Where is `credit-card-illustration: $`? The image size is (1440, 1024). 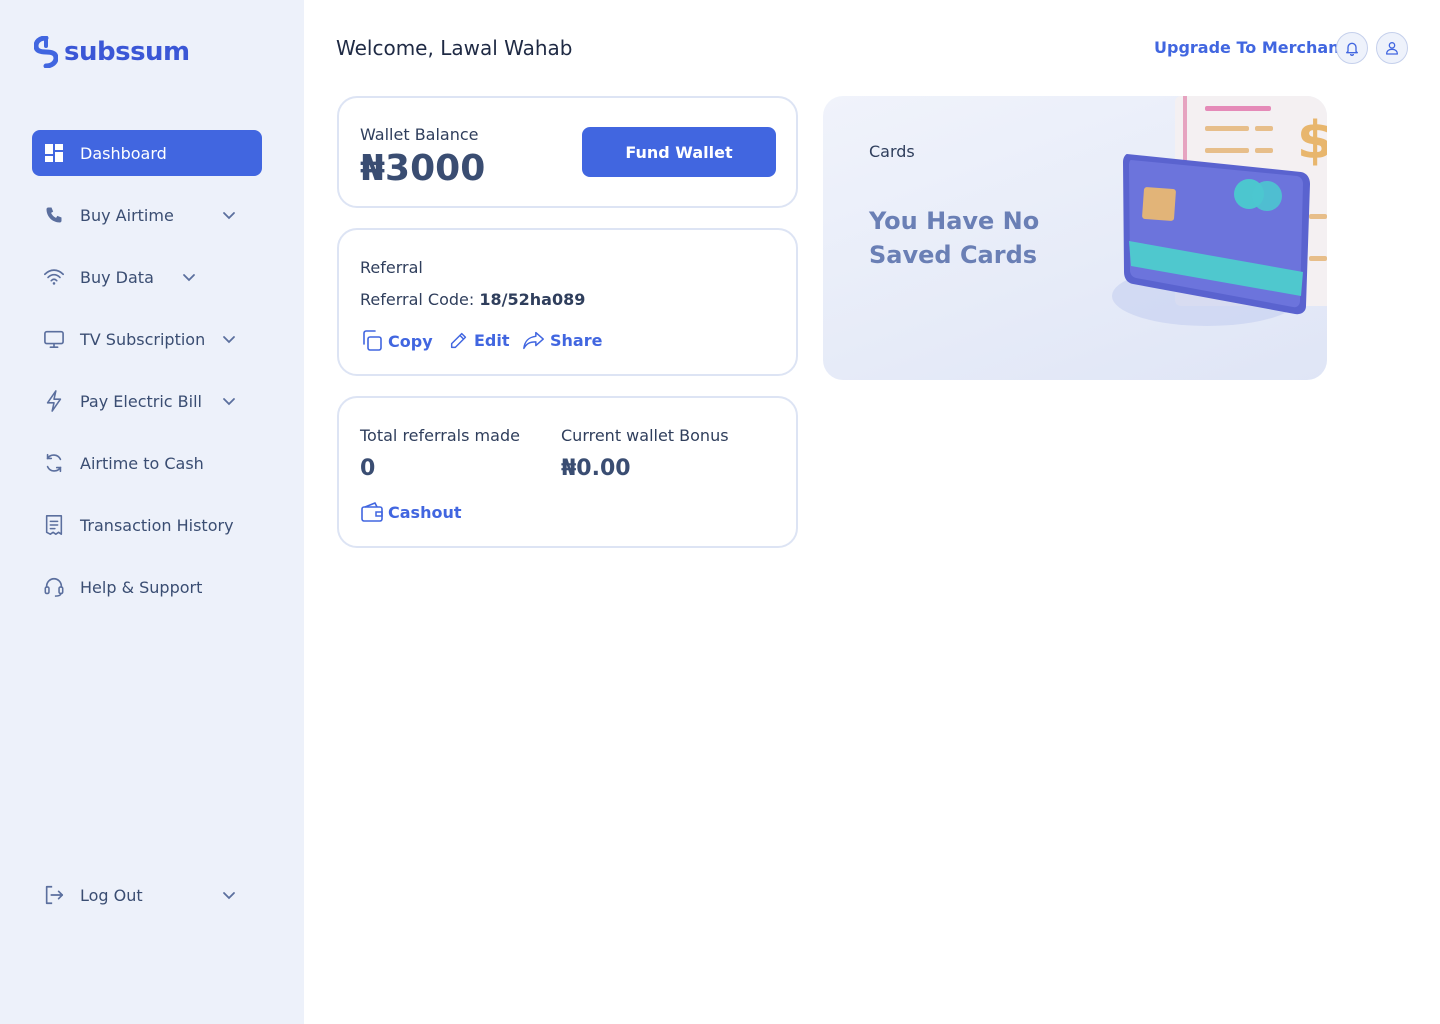 credit-card-illustration: $ is located at coordinates (1219, 211).